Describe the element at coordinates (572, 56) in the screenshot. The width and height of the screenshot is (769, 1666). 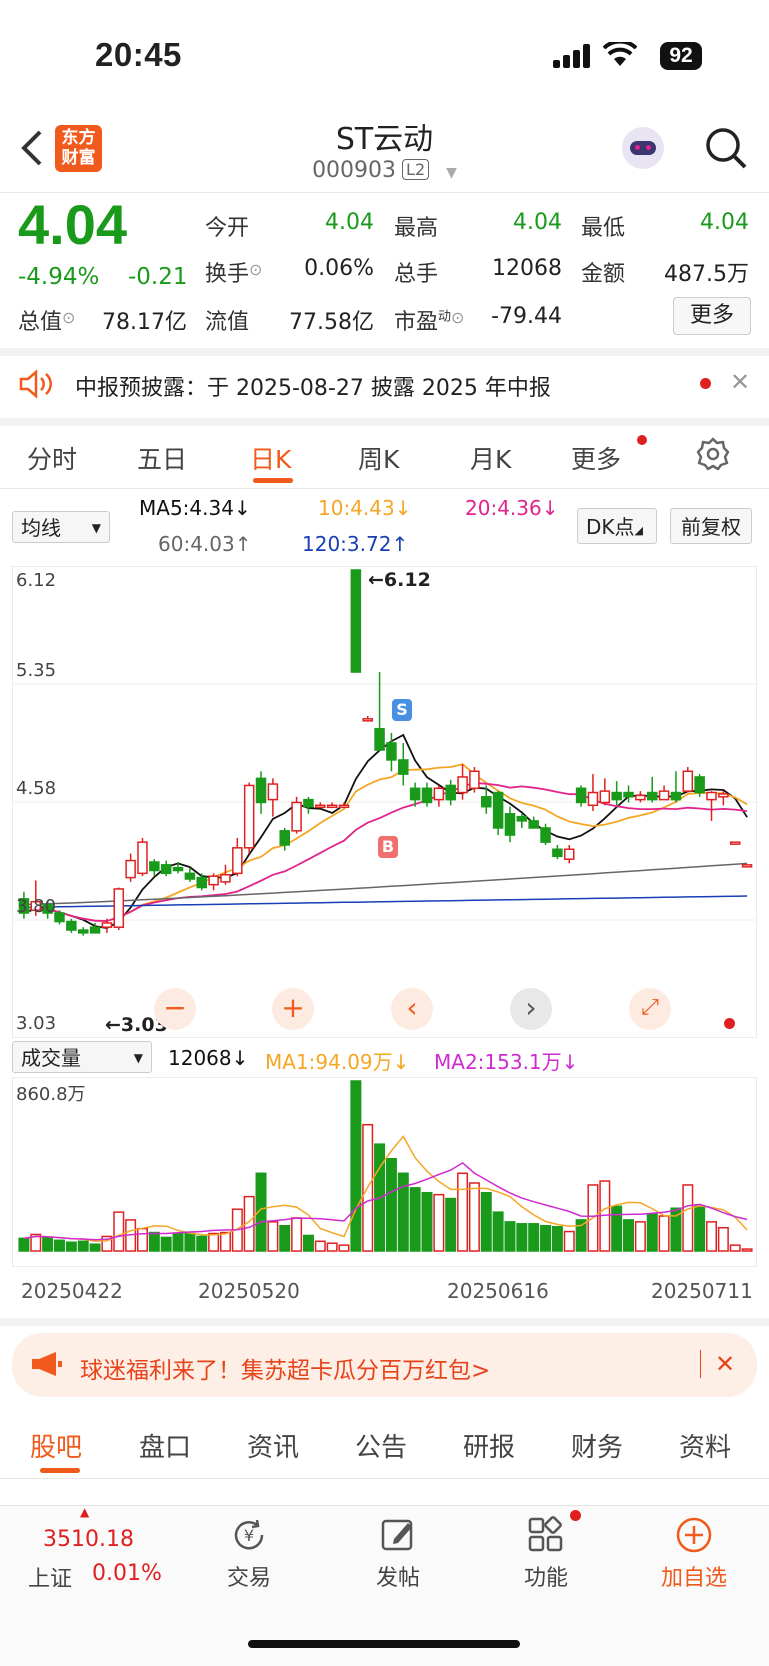
I see `cellular-signal-icon` at that location.